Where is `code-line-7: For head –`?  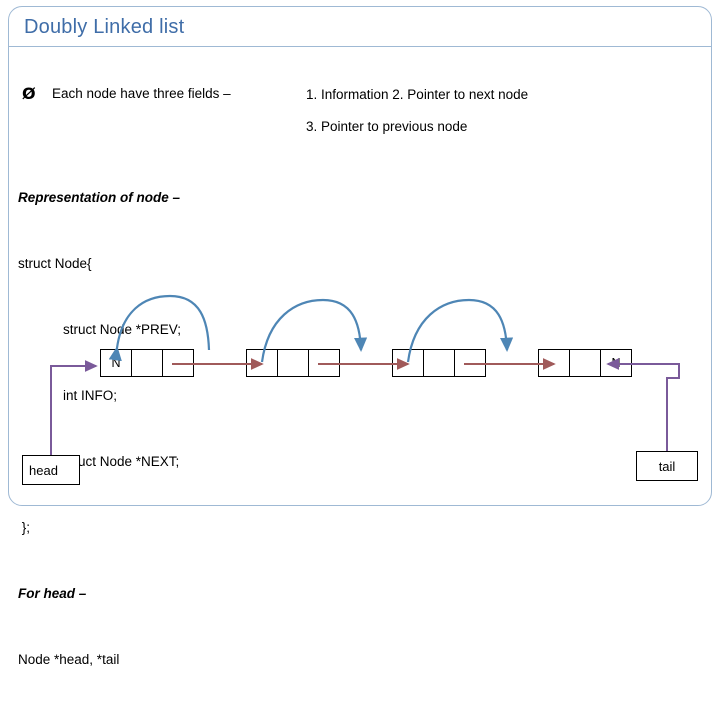
code-line-7: For head – is located at coordinates (52, 593).